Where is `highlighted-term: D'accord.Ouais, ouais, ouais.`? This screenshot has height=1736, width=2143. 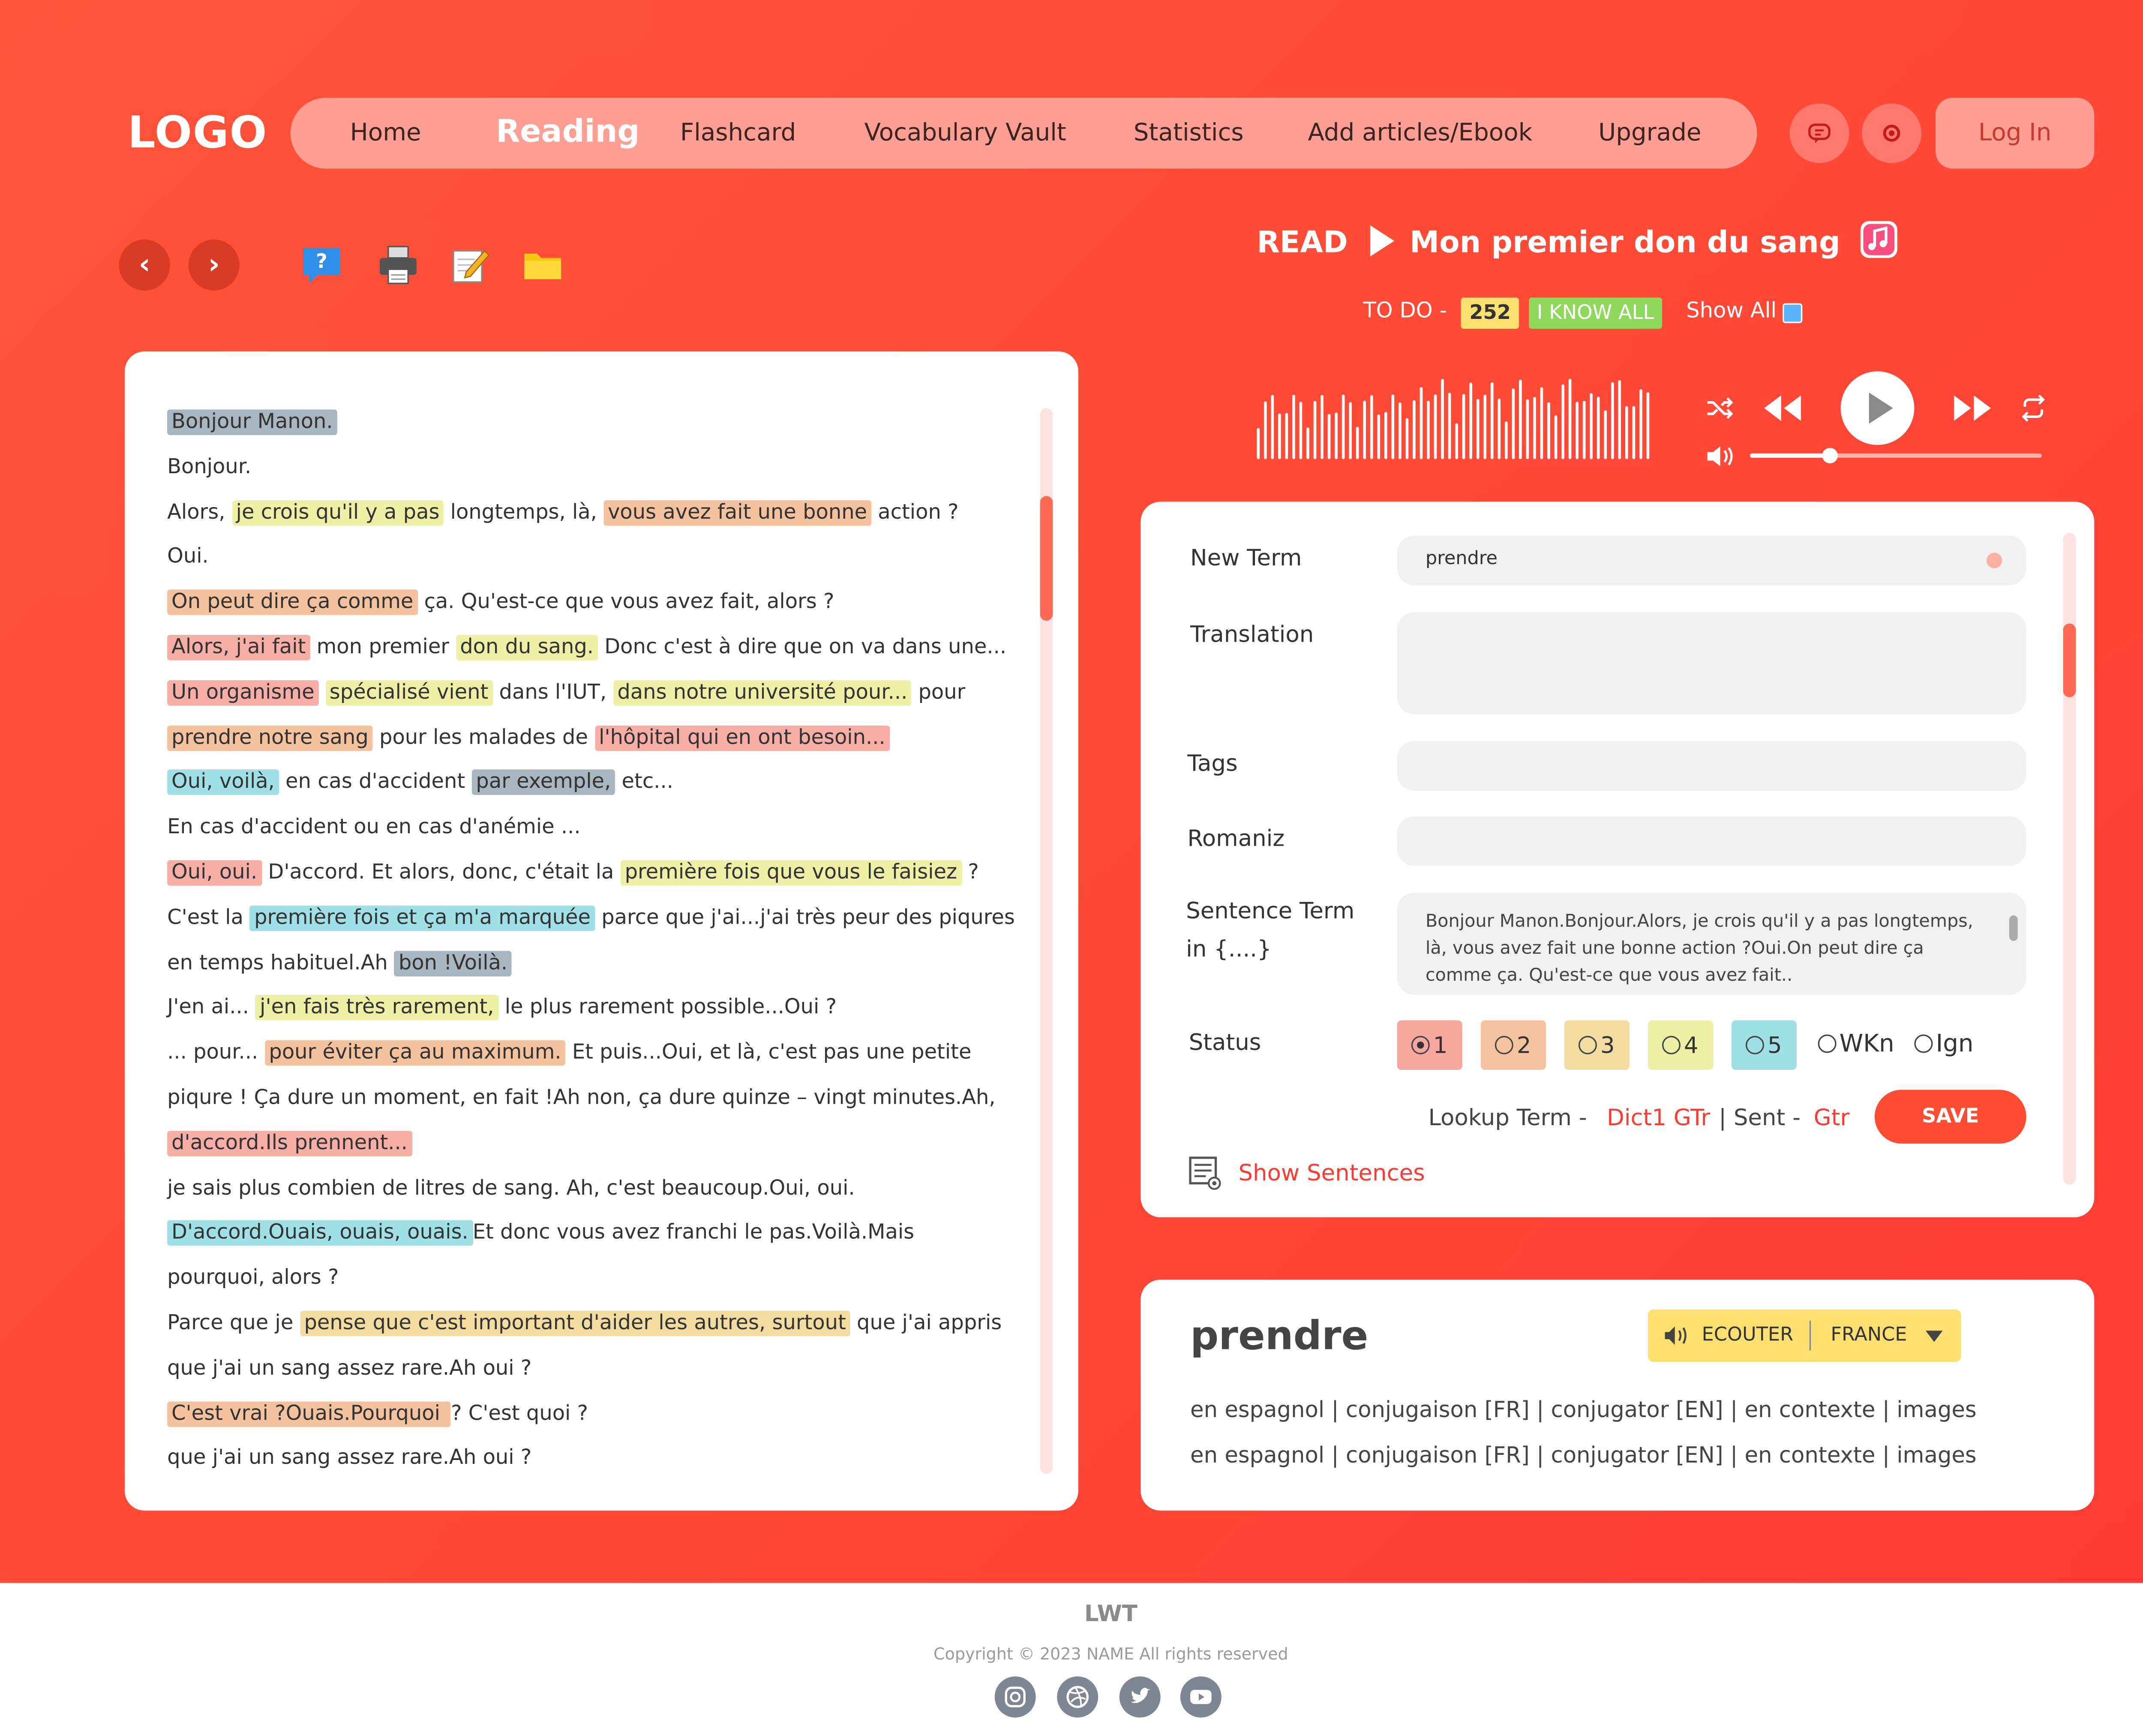
highlighted-term: D'accord.Ouais, ouais, ouais. is located at coordinates (320, 1233).